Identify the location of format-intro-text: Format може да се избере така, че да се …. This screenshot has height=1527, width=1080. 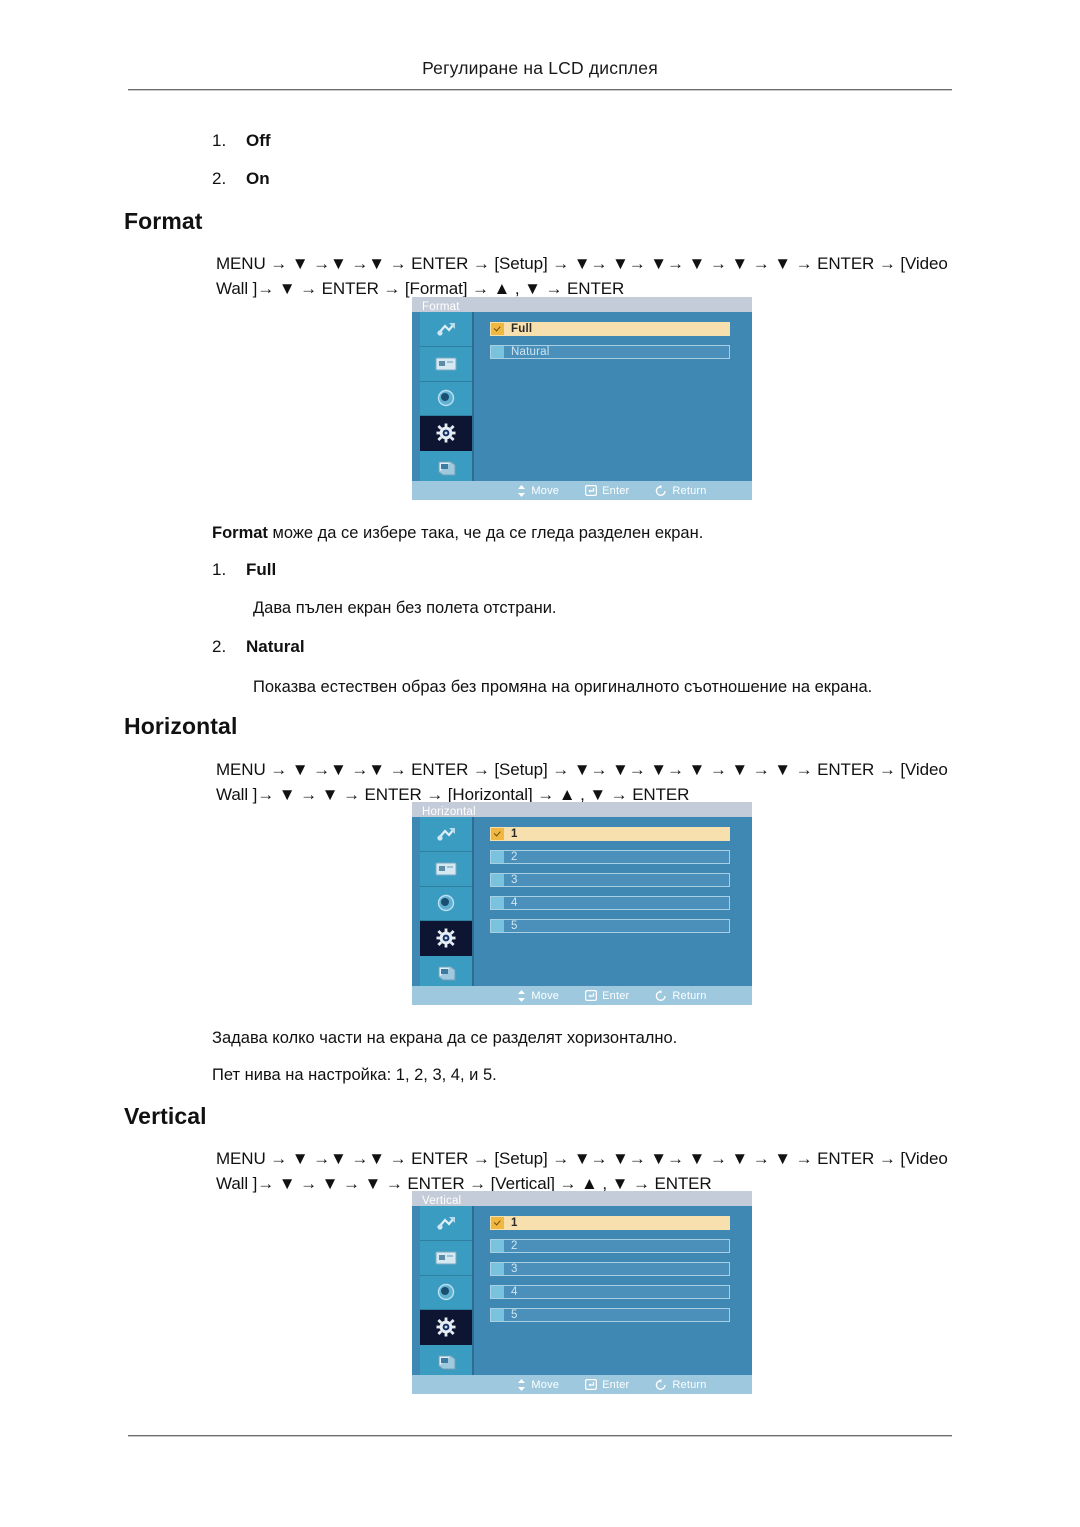
(457, 533).